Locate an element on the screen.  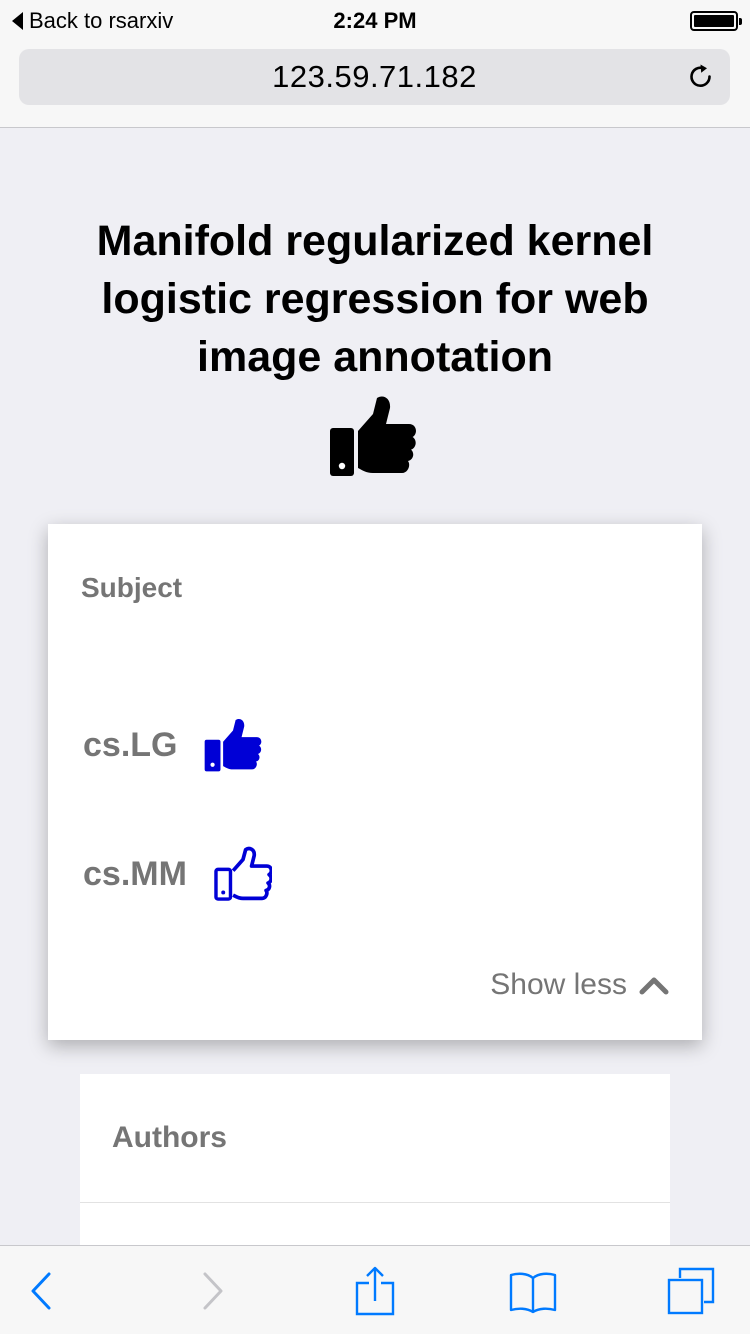
battery-icon is located at coordinates (716, 21).